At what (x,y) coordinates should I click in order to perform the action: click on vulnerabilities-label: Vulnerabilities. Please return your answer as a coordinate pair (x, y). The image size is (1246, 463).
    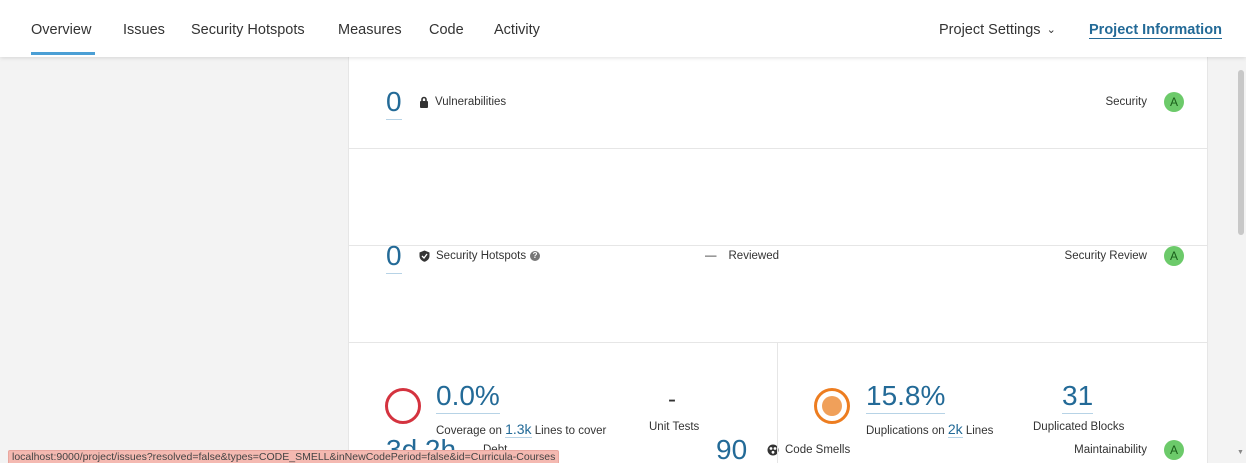
    Looking at the image, I should click on (462, 102).